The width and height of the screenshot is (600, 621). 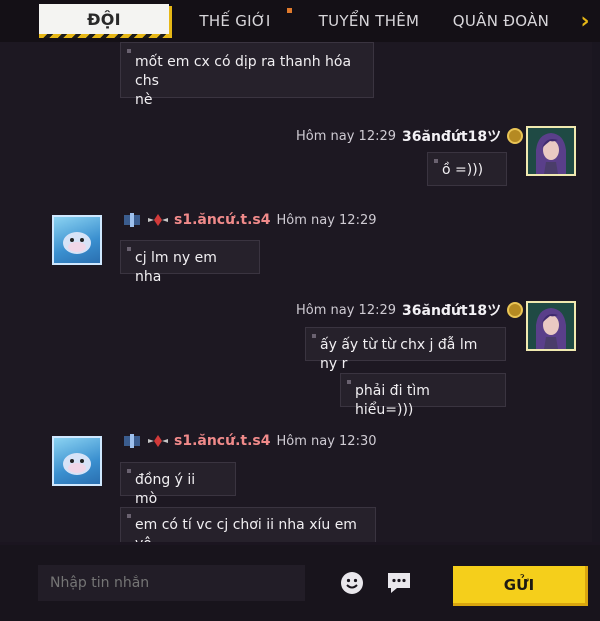 I want to click on message-meta: s1.ăncứ.t.s4 Hôm nay 12:30, so click(x=249, y=441).